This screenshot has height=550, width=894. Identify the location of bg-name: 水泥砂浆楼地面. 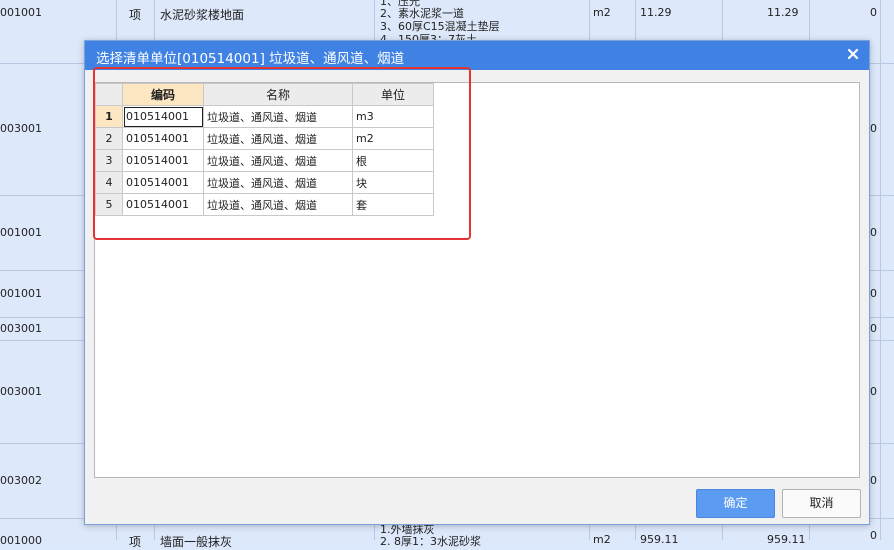
(202, 15).